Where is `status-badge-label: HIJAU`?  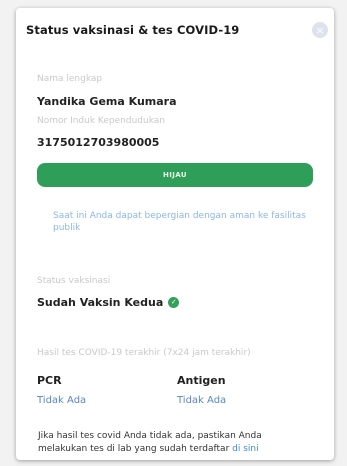
status-badge-label: HIJAU is located at coordinates (175, 175).